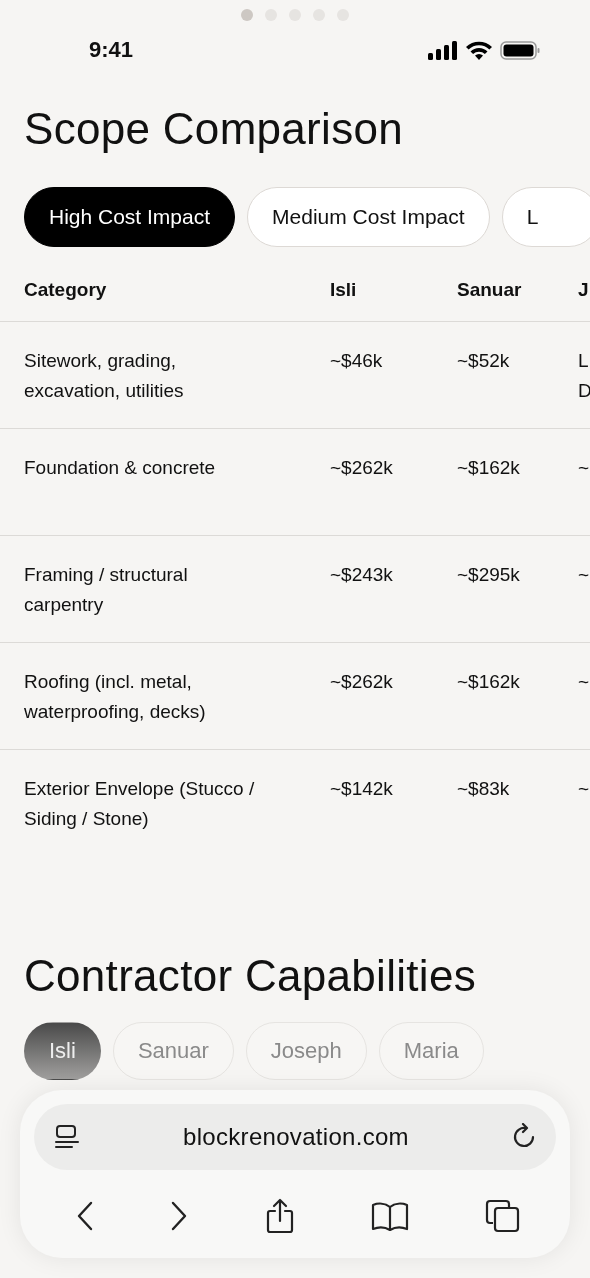  I want to click on table-cell-text: ~$295k, so click(489, 575).